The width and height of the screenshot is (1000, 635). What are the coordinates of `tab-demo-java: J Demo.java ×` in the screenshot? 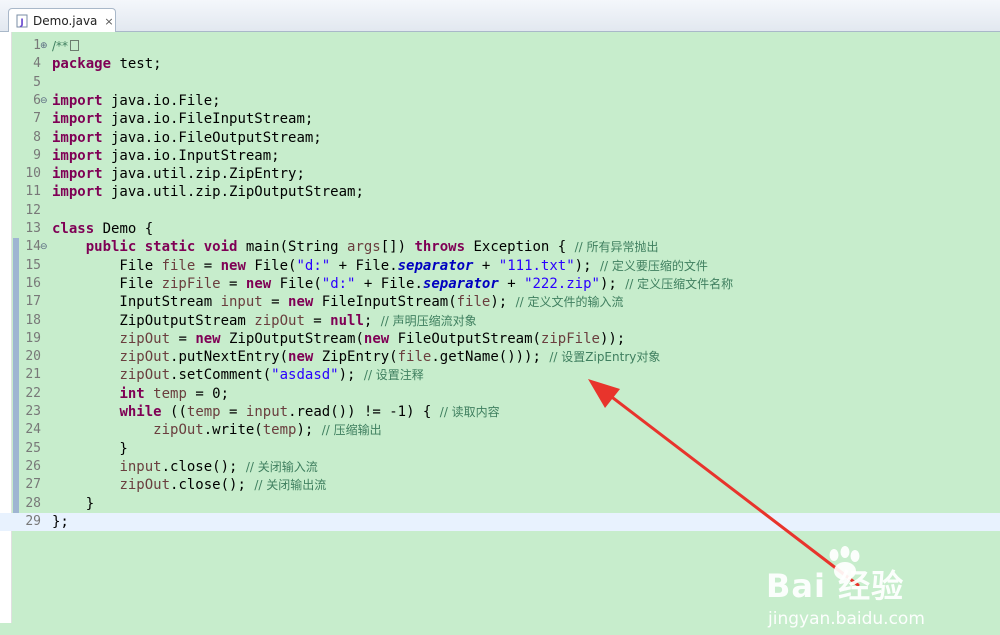 It's located at (62, 20).